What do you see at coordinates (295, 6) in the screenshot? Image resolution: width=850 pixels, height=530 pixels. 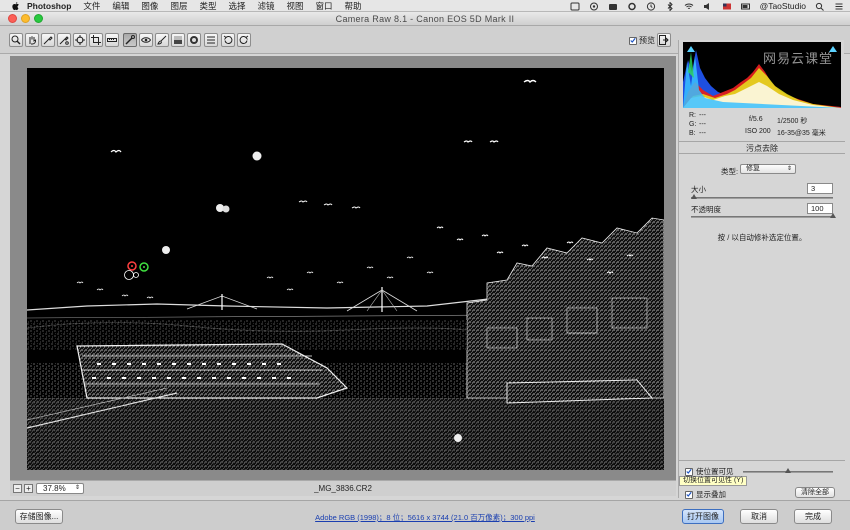 I see `menu-view: 视图` at bounding box center [295, 6].